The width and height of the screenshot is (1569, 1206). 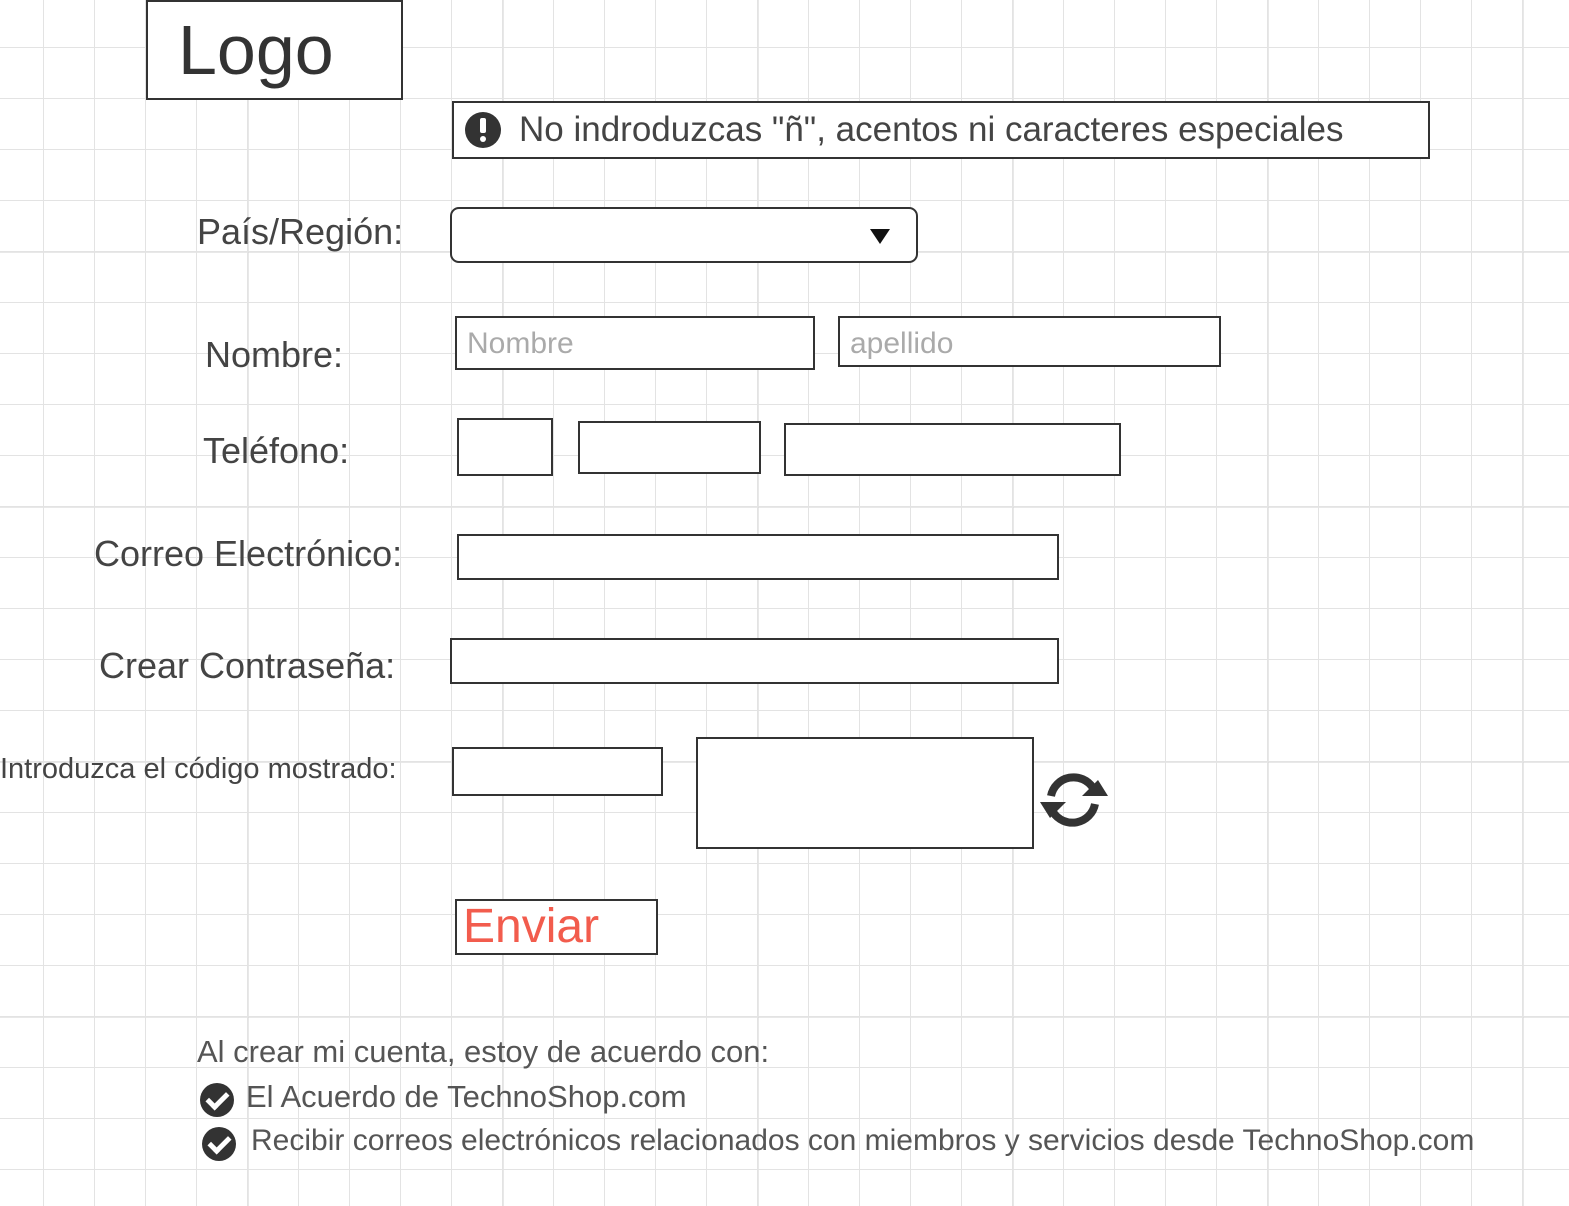 What do you see at coordinates (276, 450) in the screenshot?
I see `phone-label: Teléfono:` at bounding box center [276, 450].